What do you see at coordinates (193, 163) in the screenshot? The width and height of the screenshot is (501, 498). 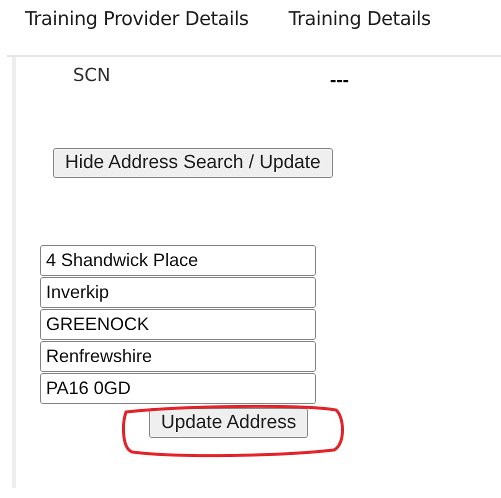 I see `hide-address-button: Hide Address Search / Update` at bounding box center [193, 163].